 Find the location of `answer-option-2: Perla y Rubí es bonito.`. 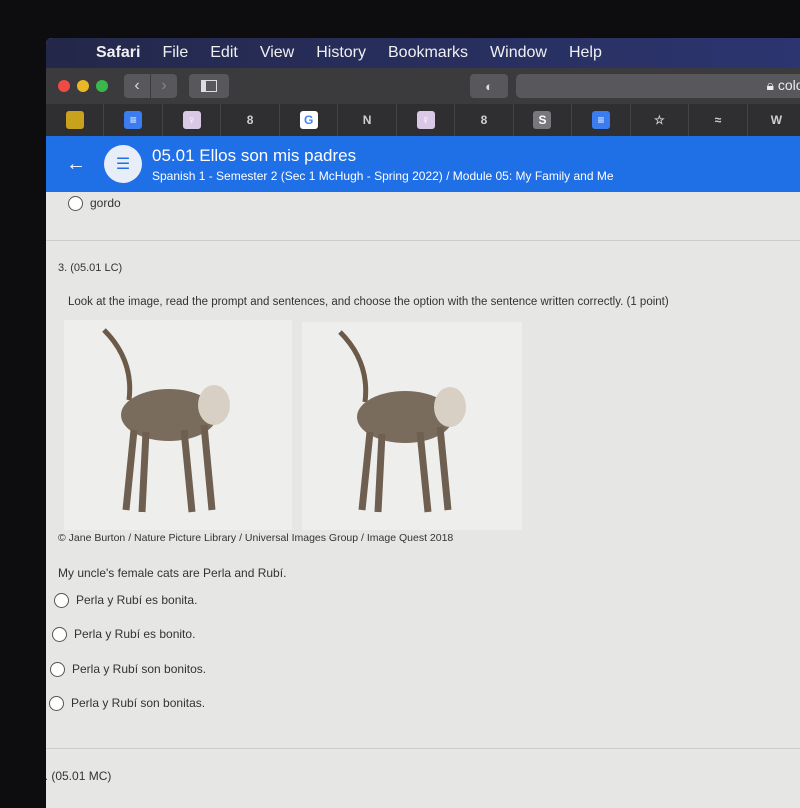

answer-option-2: Perla y Rubí es bonito. is located at coordinates (124, 635).